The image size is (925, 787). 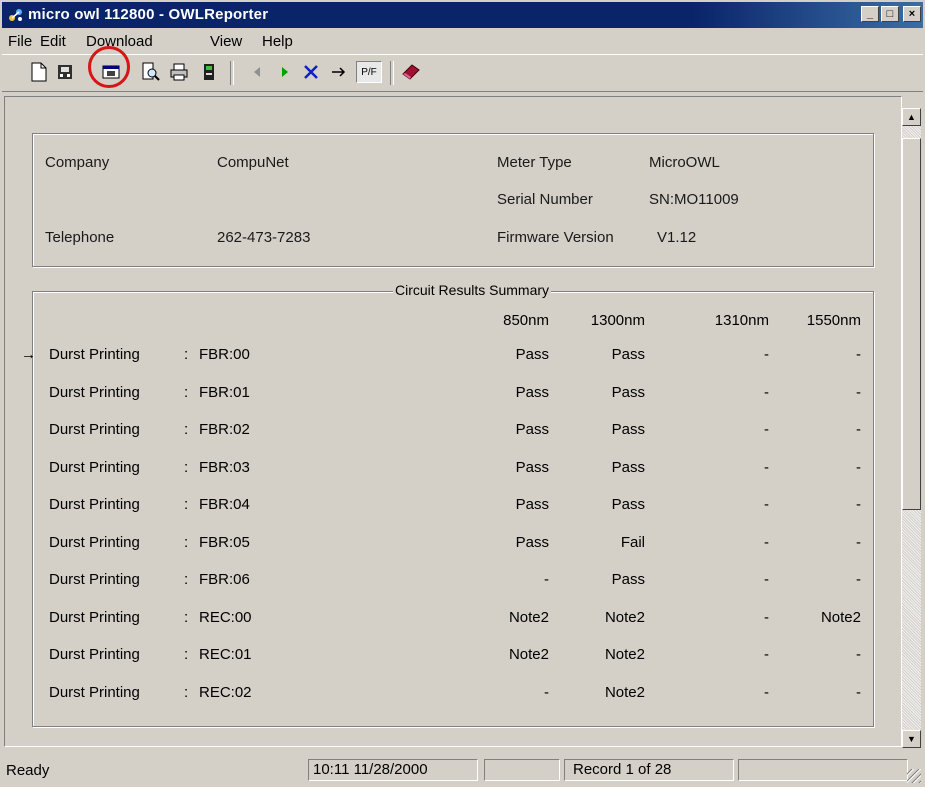 What do you see at coordinates (119, 41) in the screenshot?
I see `menu-download: Download` at bounding box center [119, 41].